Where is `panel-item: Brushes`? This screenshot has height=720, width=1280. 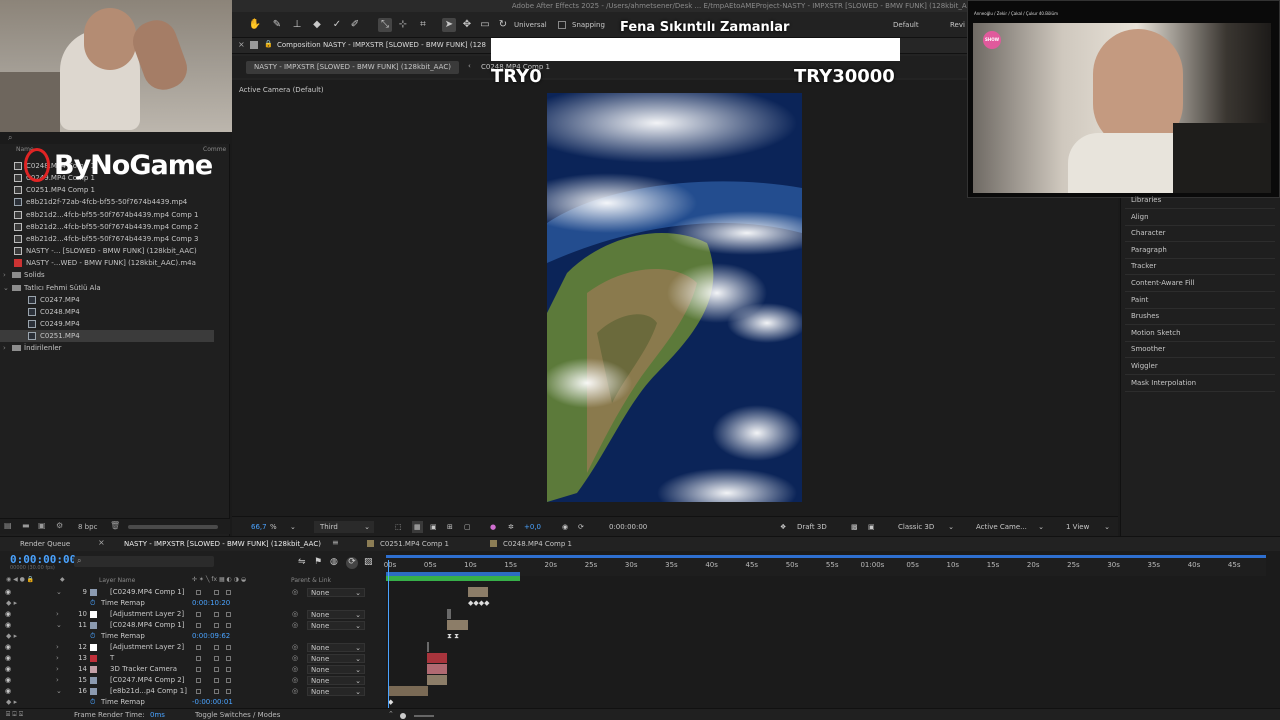
panel-item: Brushes is located at coordinates (1145, 316).